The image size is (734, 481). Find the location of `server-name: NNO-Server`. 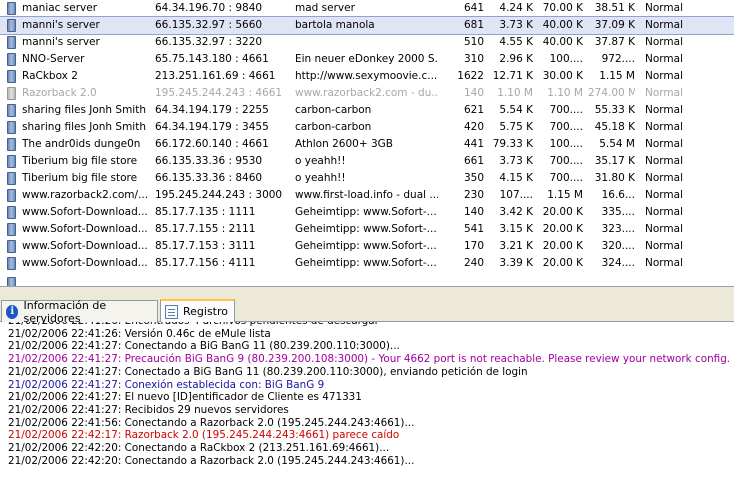

server-name: NNO-Server is located at coordinates (53, 59).